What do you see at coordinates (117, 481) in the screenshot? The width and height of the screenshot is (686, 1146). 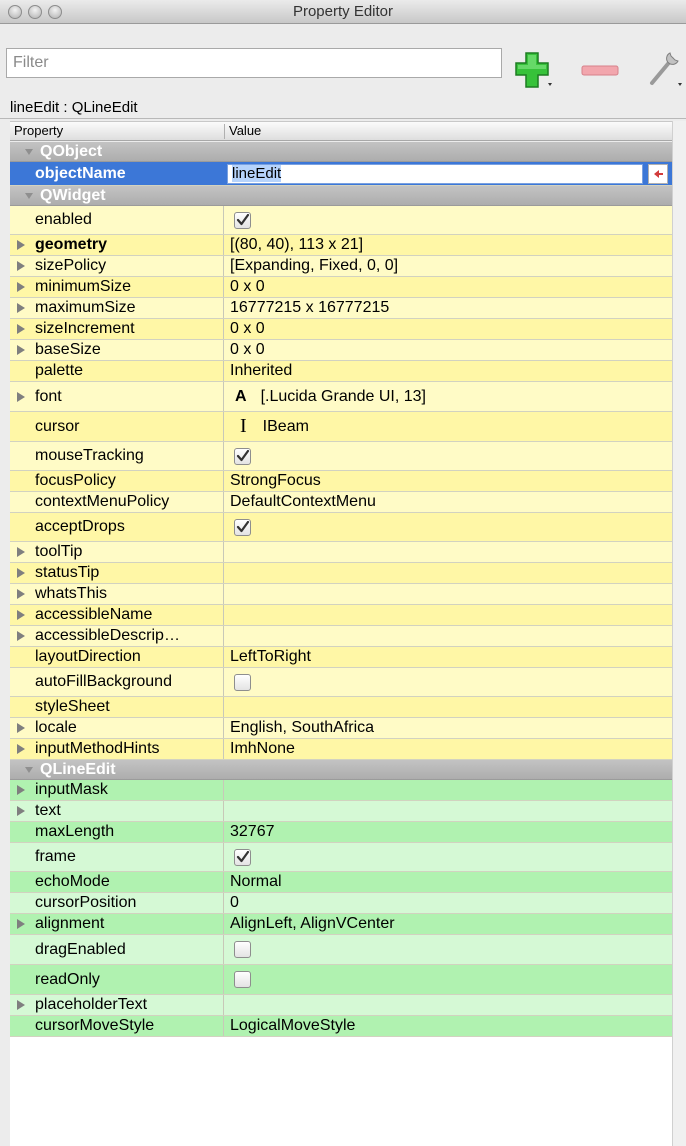 I see `property-name: focusPolicy` at bounding box center [117, 481].